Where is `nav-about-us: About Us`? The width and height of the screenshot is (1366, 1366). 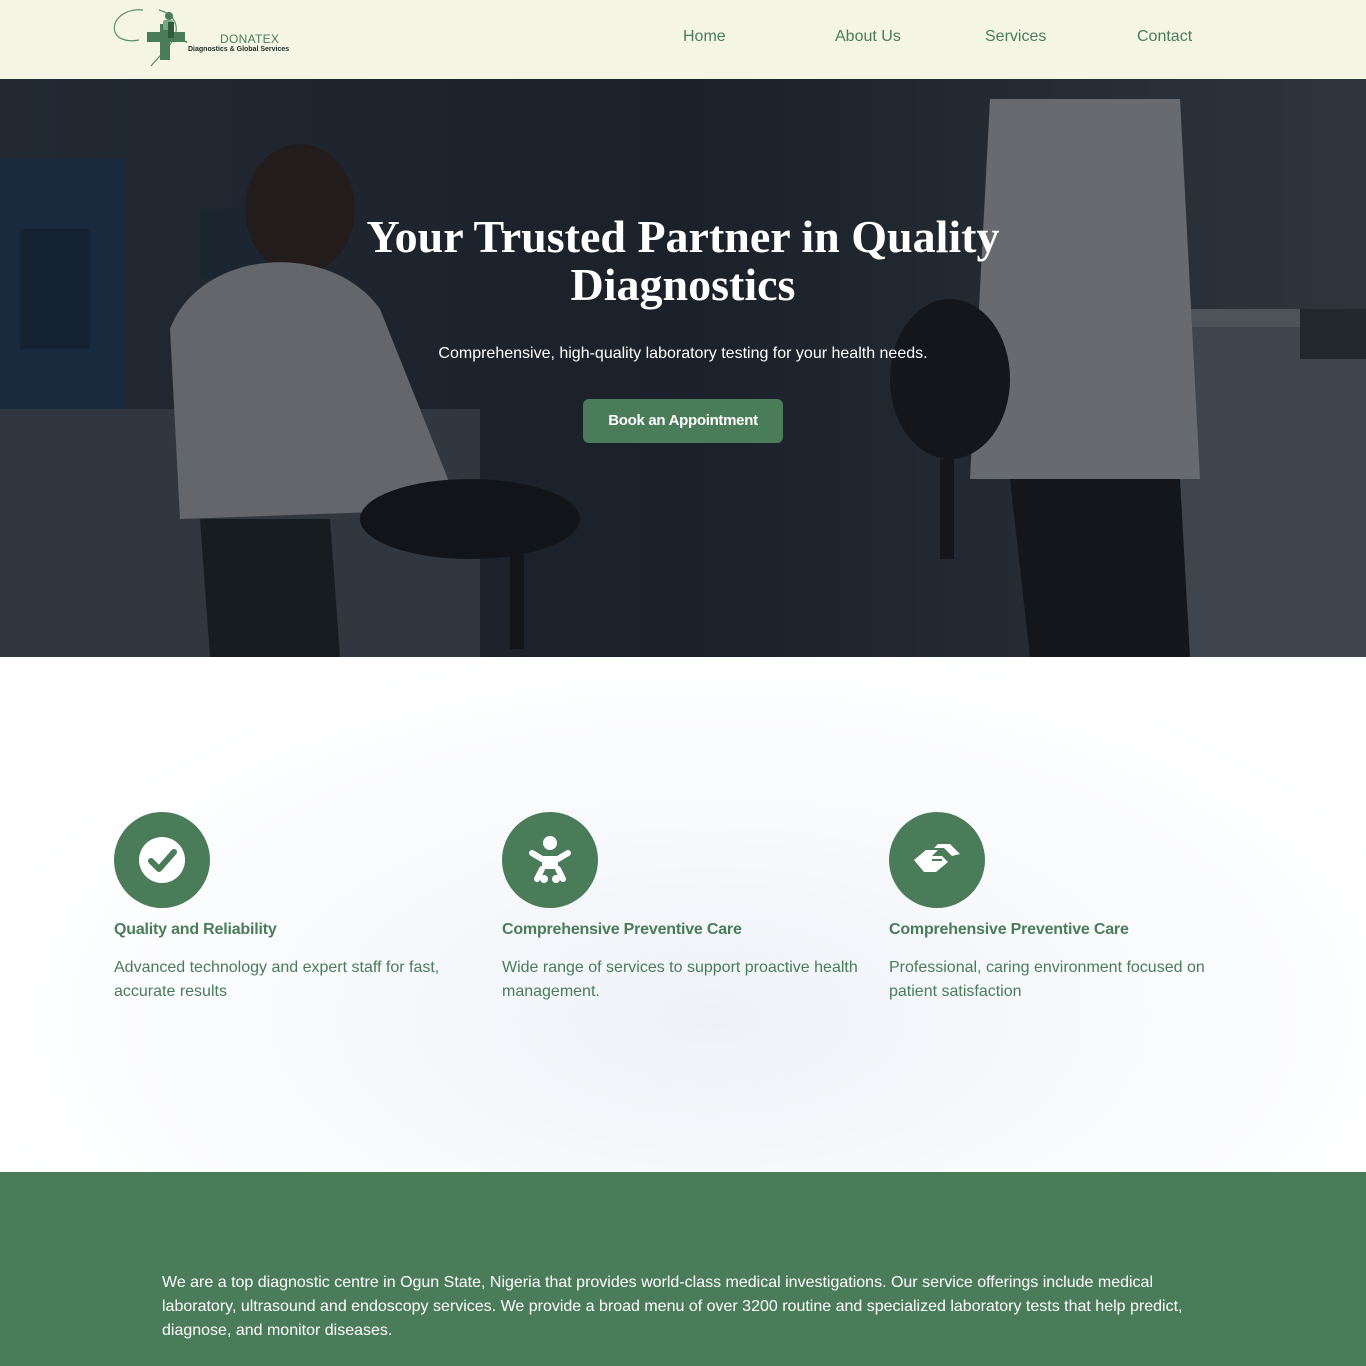 nav-about-us: About Us is located at coordinates (868, 37).